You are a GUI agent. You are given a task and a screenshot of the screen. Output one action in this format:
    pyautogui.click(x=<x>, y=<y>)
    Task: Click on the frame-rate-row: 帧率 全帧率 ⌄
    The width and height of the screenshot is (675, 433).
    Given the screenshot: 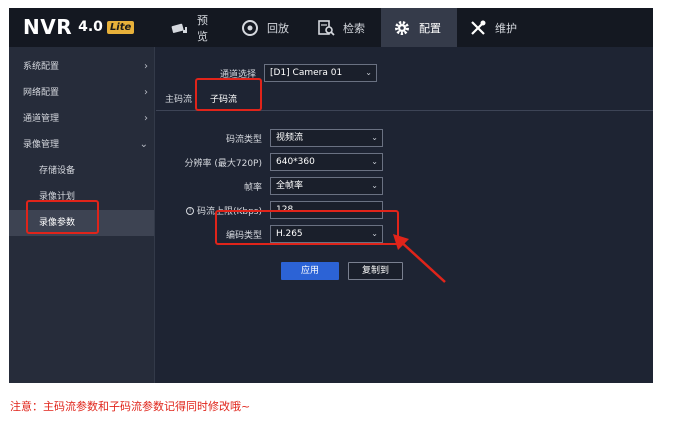 What is the action you would take?
    pyautogui.click(x=279, y=186)
    